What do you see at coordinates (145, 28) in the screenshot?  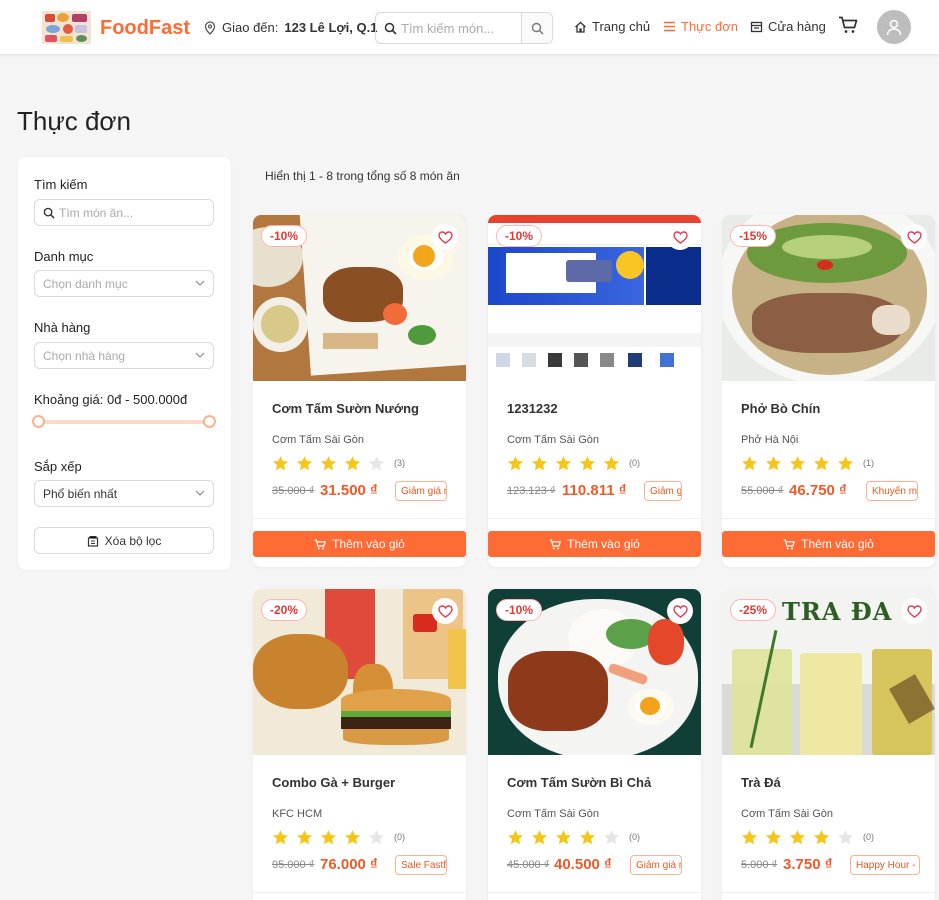 I see `brand-name: FoodFast` at bounding box center [145, 28].